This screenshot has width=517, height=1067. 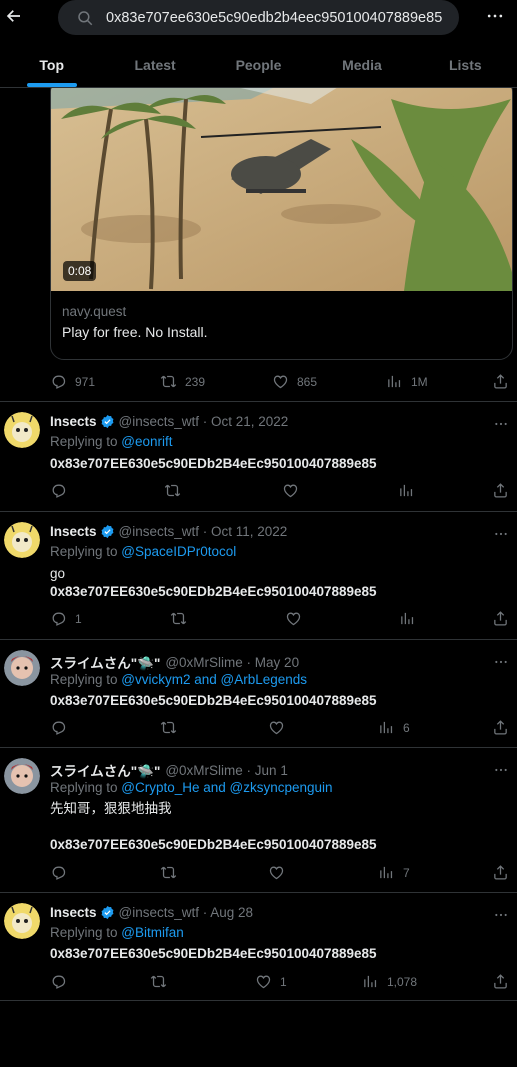 I want to click on handle-date: @0xMrSlime · Jun 1, so click(x=226, y=770).